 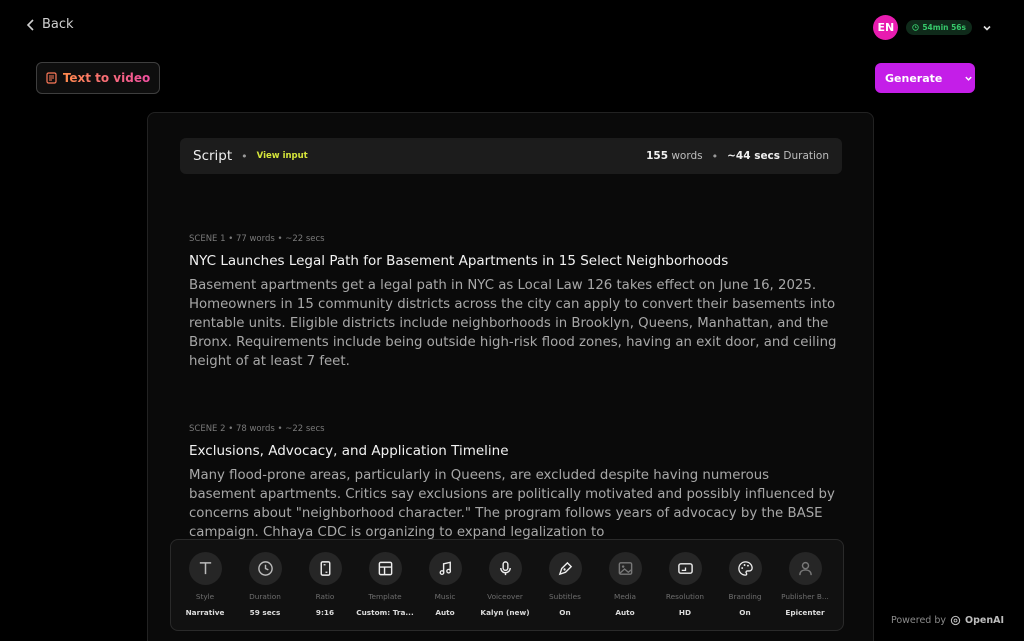 I want to click on tool-label: Subtitles, so click(x=565, y=596).